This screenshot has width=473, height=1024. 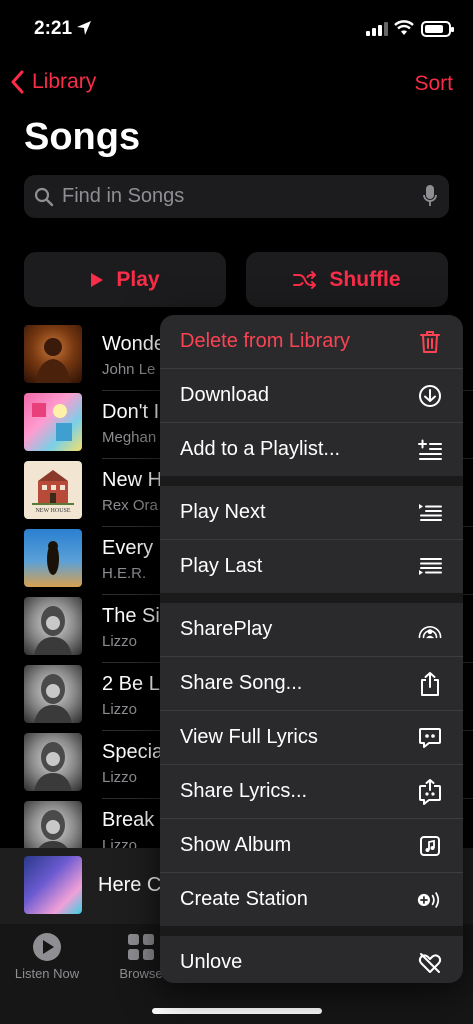 I want to click on menu-item-label: Unlove, so click(x=211, y=962).